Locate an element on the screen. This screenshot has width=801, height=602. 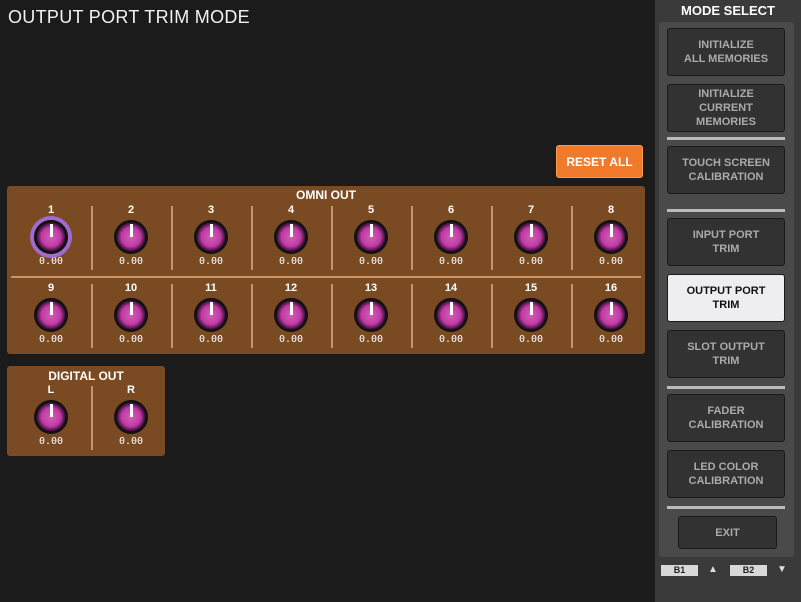
channel-strip: 15 0.00 is located at coordinates (531, 316).